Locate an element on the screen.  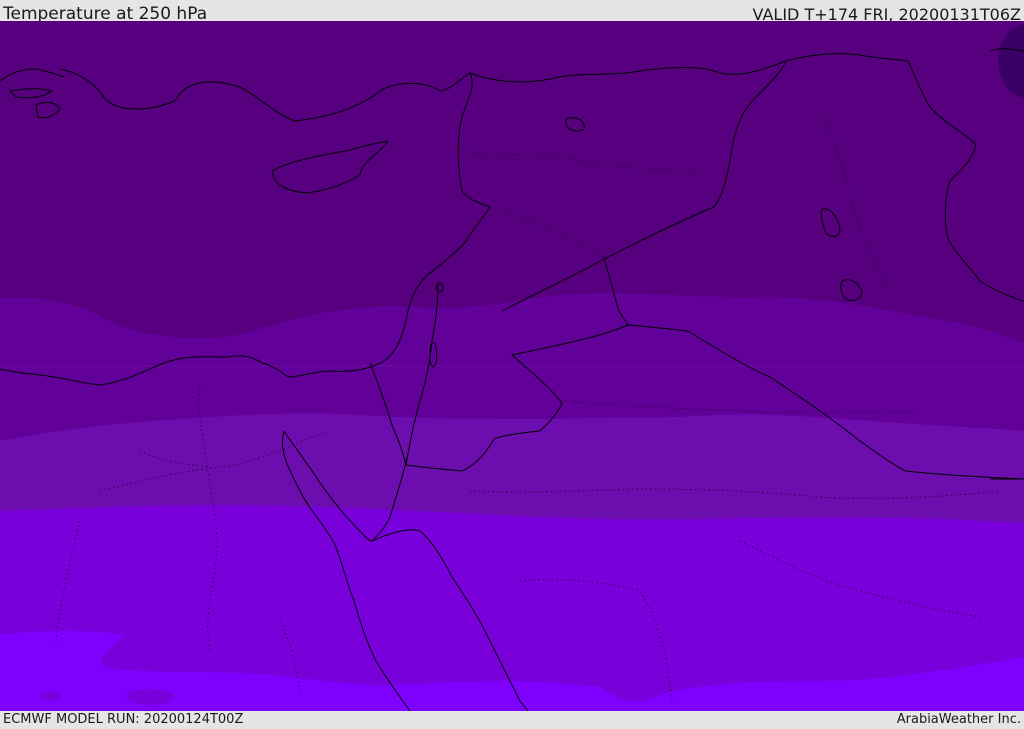
temp-patch is located at coordinates (150, 697).